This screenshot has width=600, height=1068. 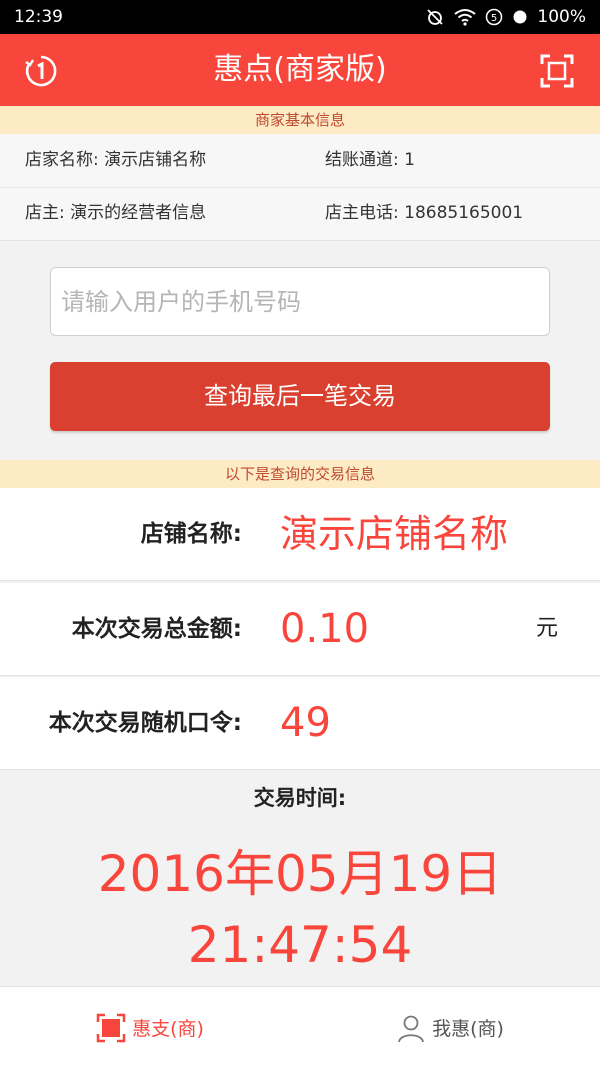 I want to click on status-bar: 12:39 5 100%, so click(x=300, y=17).